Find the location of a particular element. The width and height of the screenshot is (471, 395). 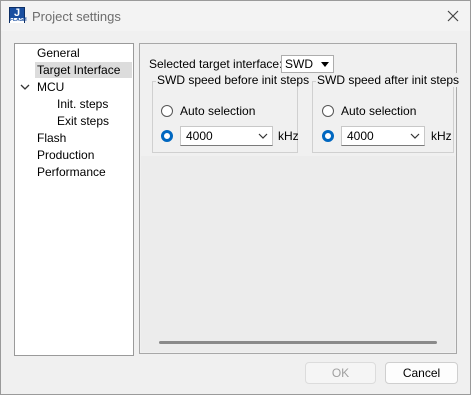

tree-item-exit-steps: Exit steps is located at coordinates (83, 121).